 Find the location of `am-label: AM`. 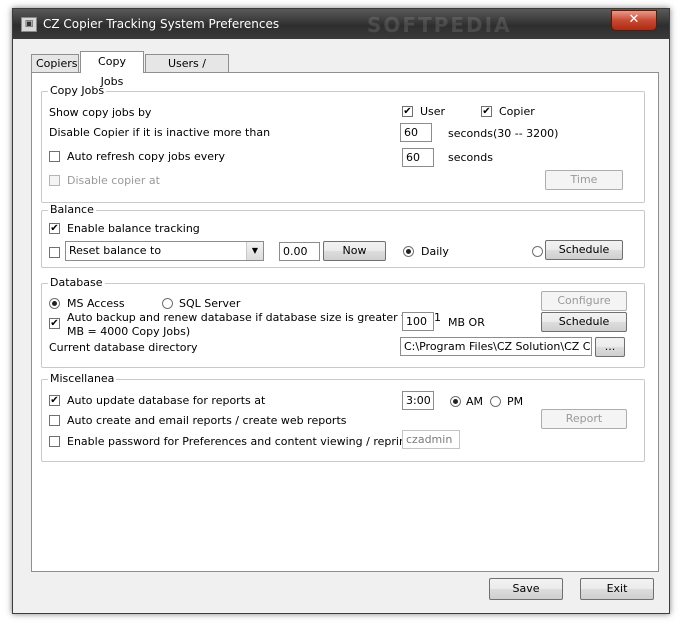

am-label: AM is located at coordinates (475, 401).